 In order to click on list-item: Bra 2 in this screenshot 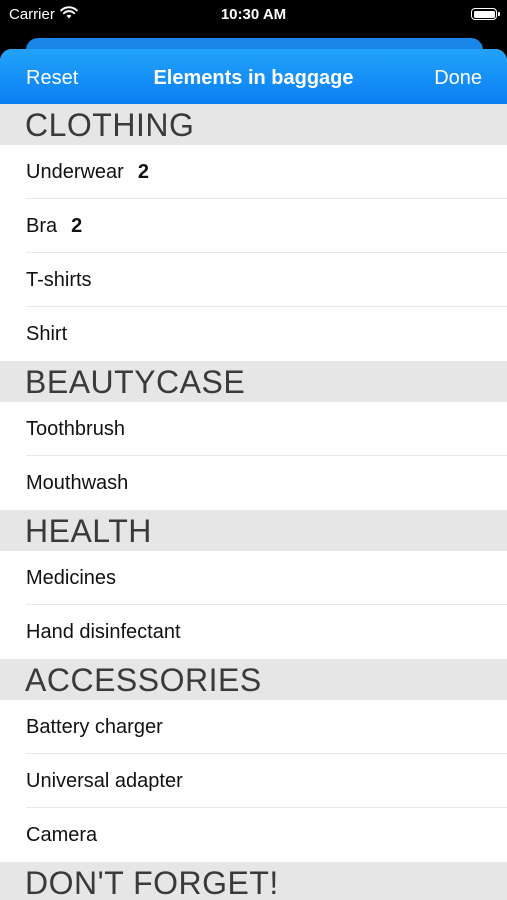, I will do `click(253, 226)`.